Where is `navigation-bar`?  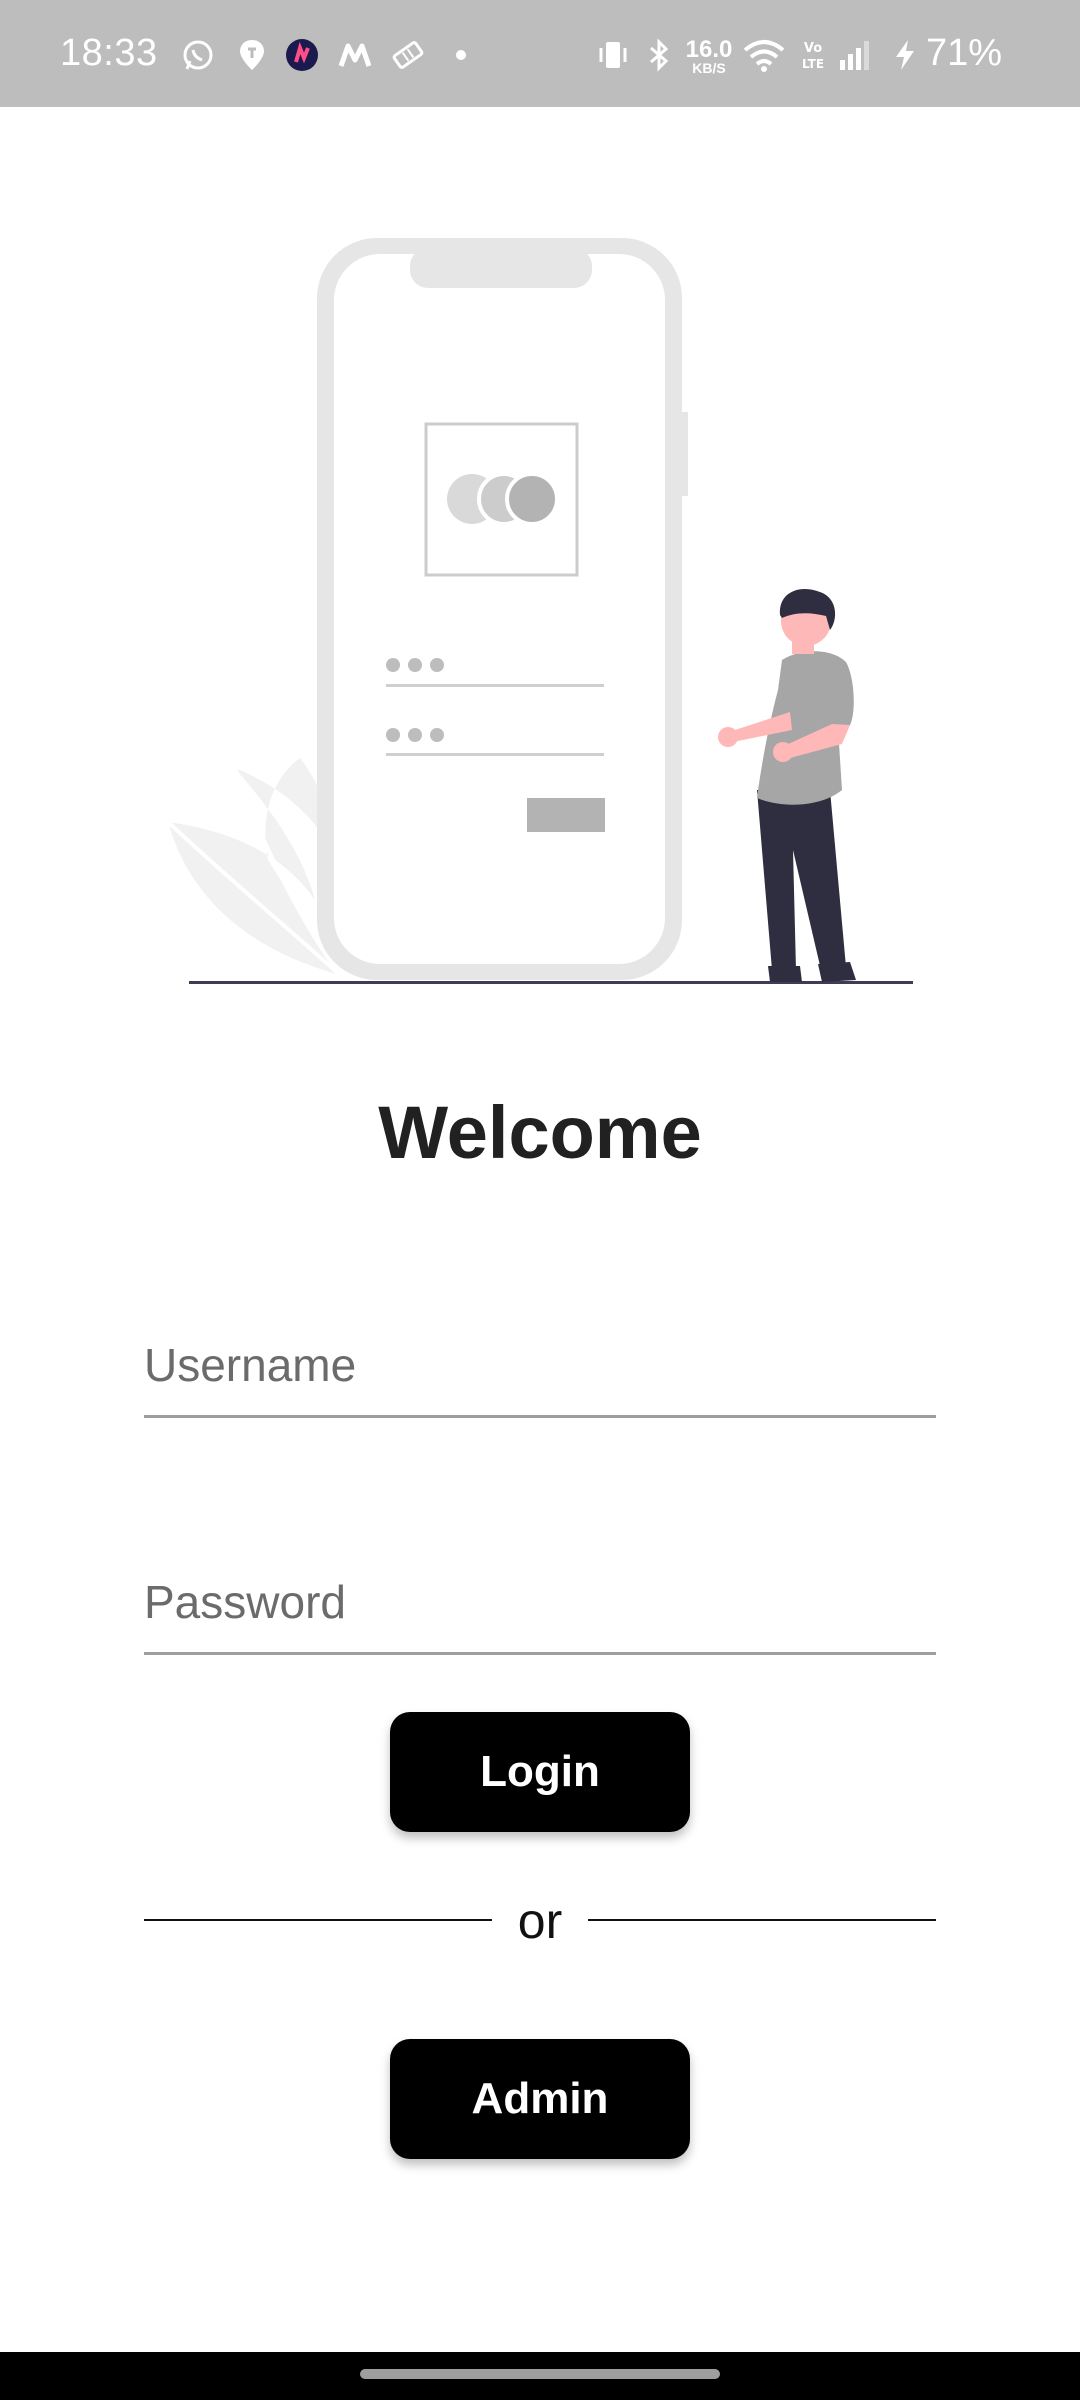 navigation-bar is located at coordinates (540, 2376).